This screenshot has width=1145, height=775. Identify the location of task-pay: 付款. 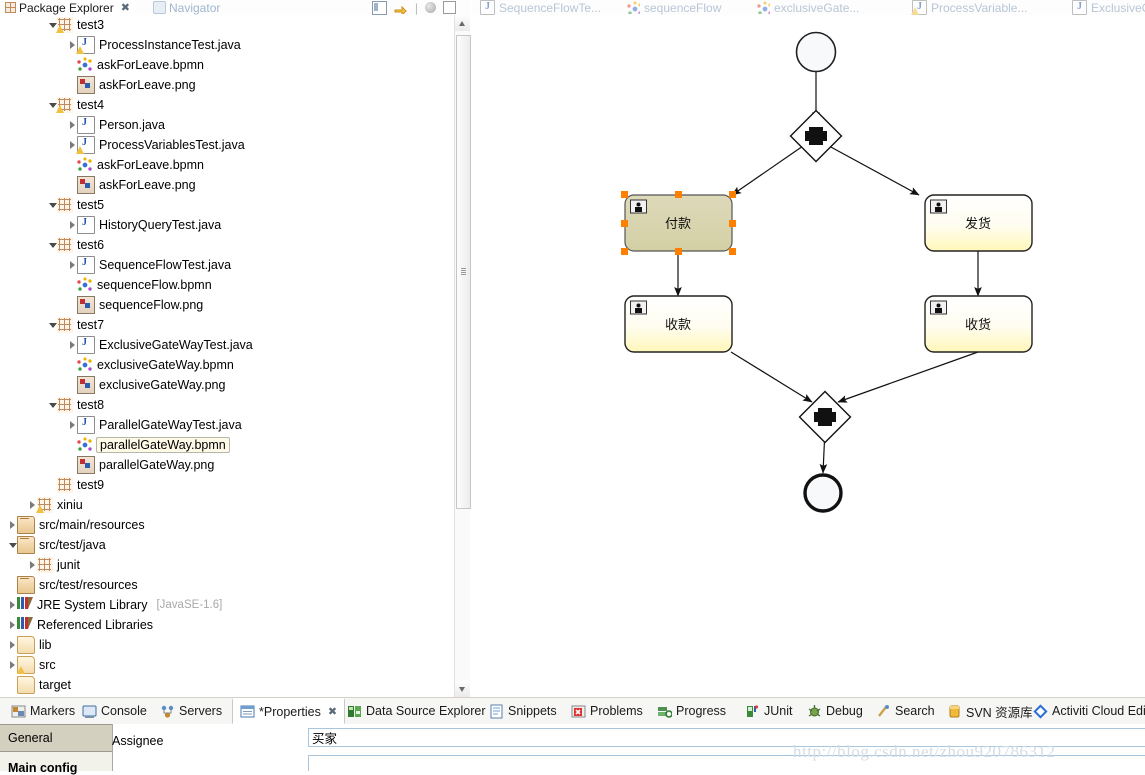
(678, 223).